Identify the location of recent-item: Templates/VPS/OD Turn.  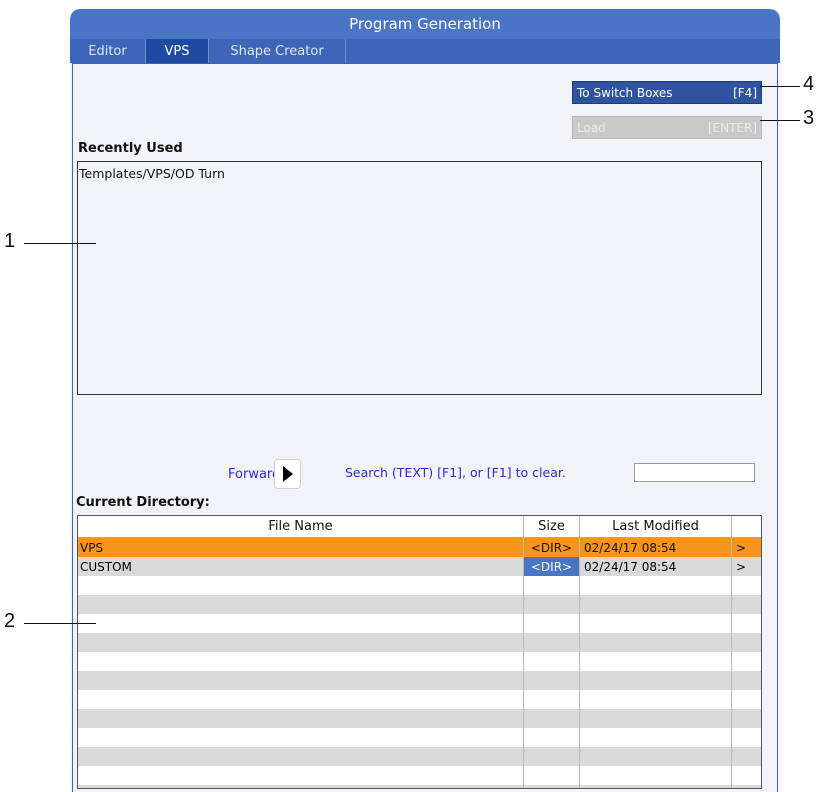
(419, 173).